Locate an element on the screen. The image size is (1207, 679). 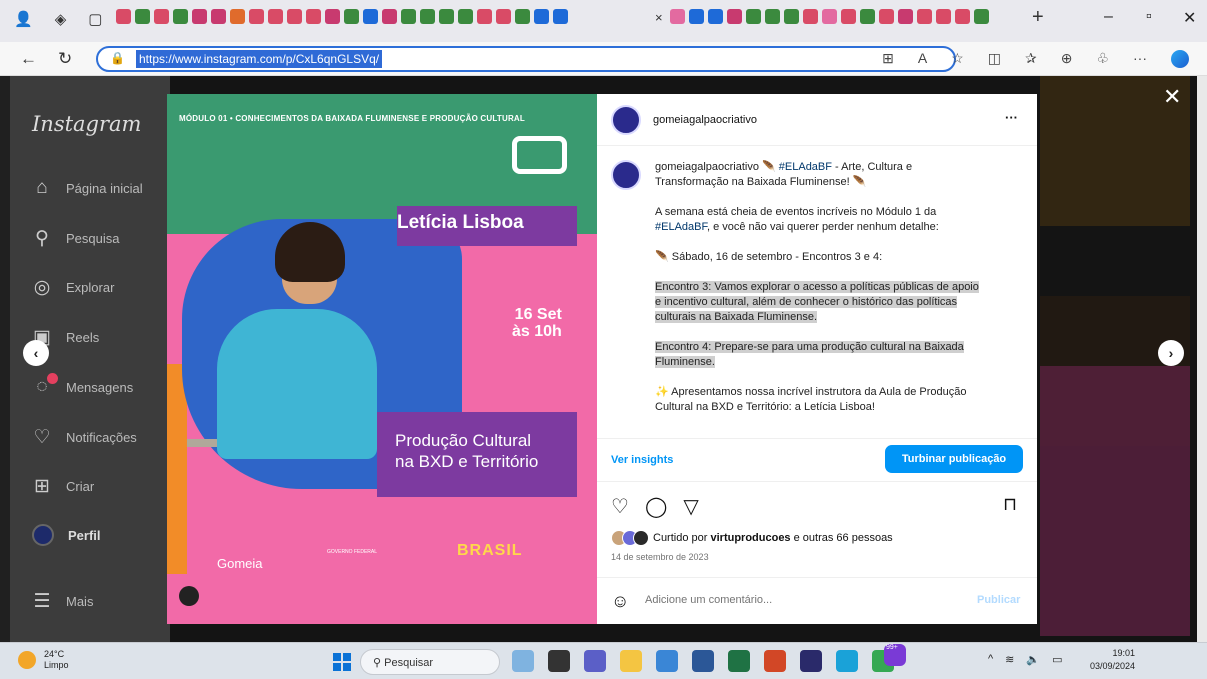
excel-icon is located at coordinates (739, 661).